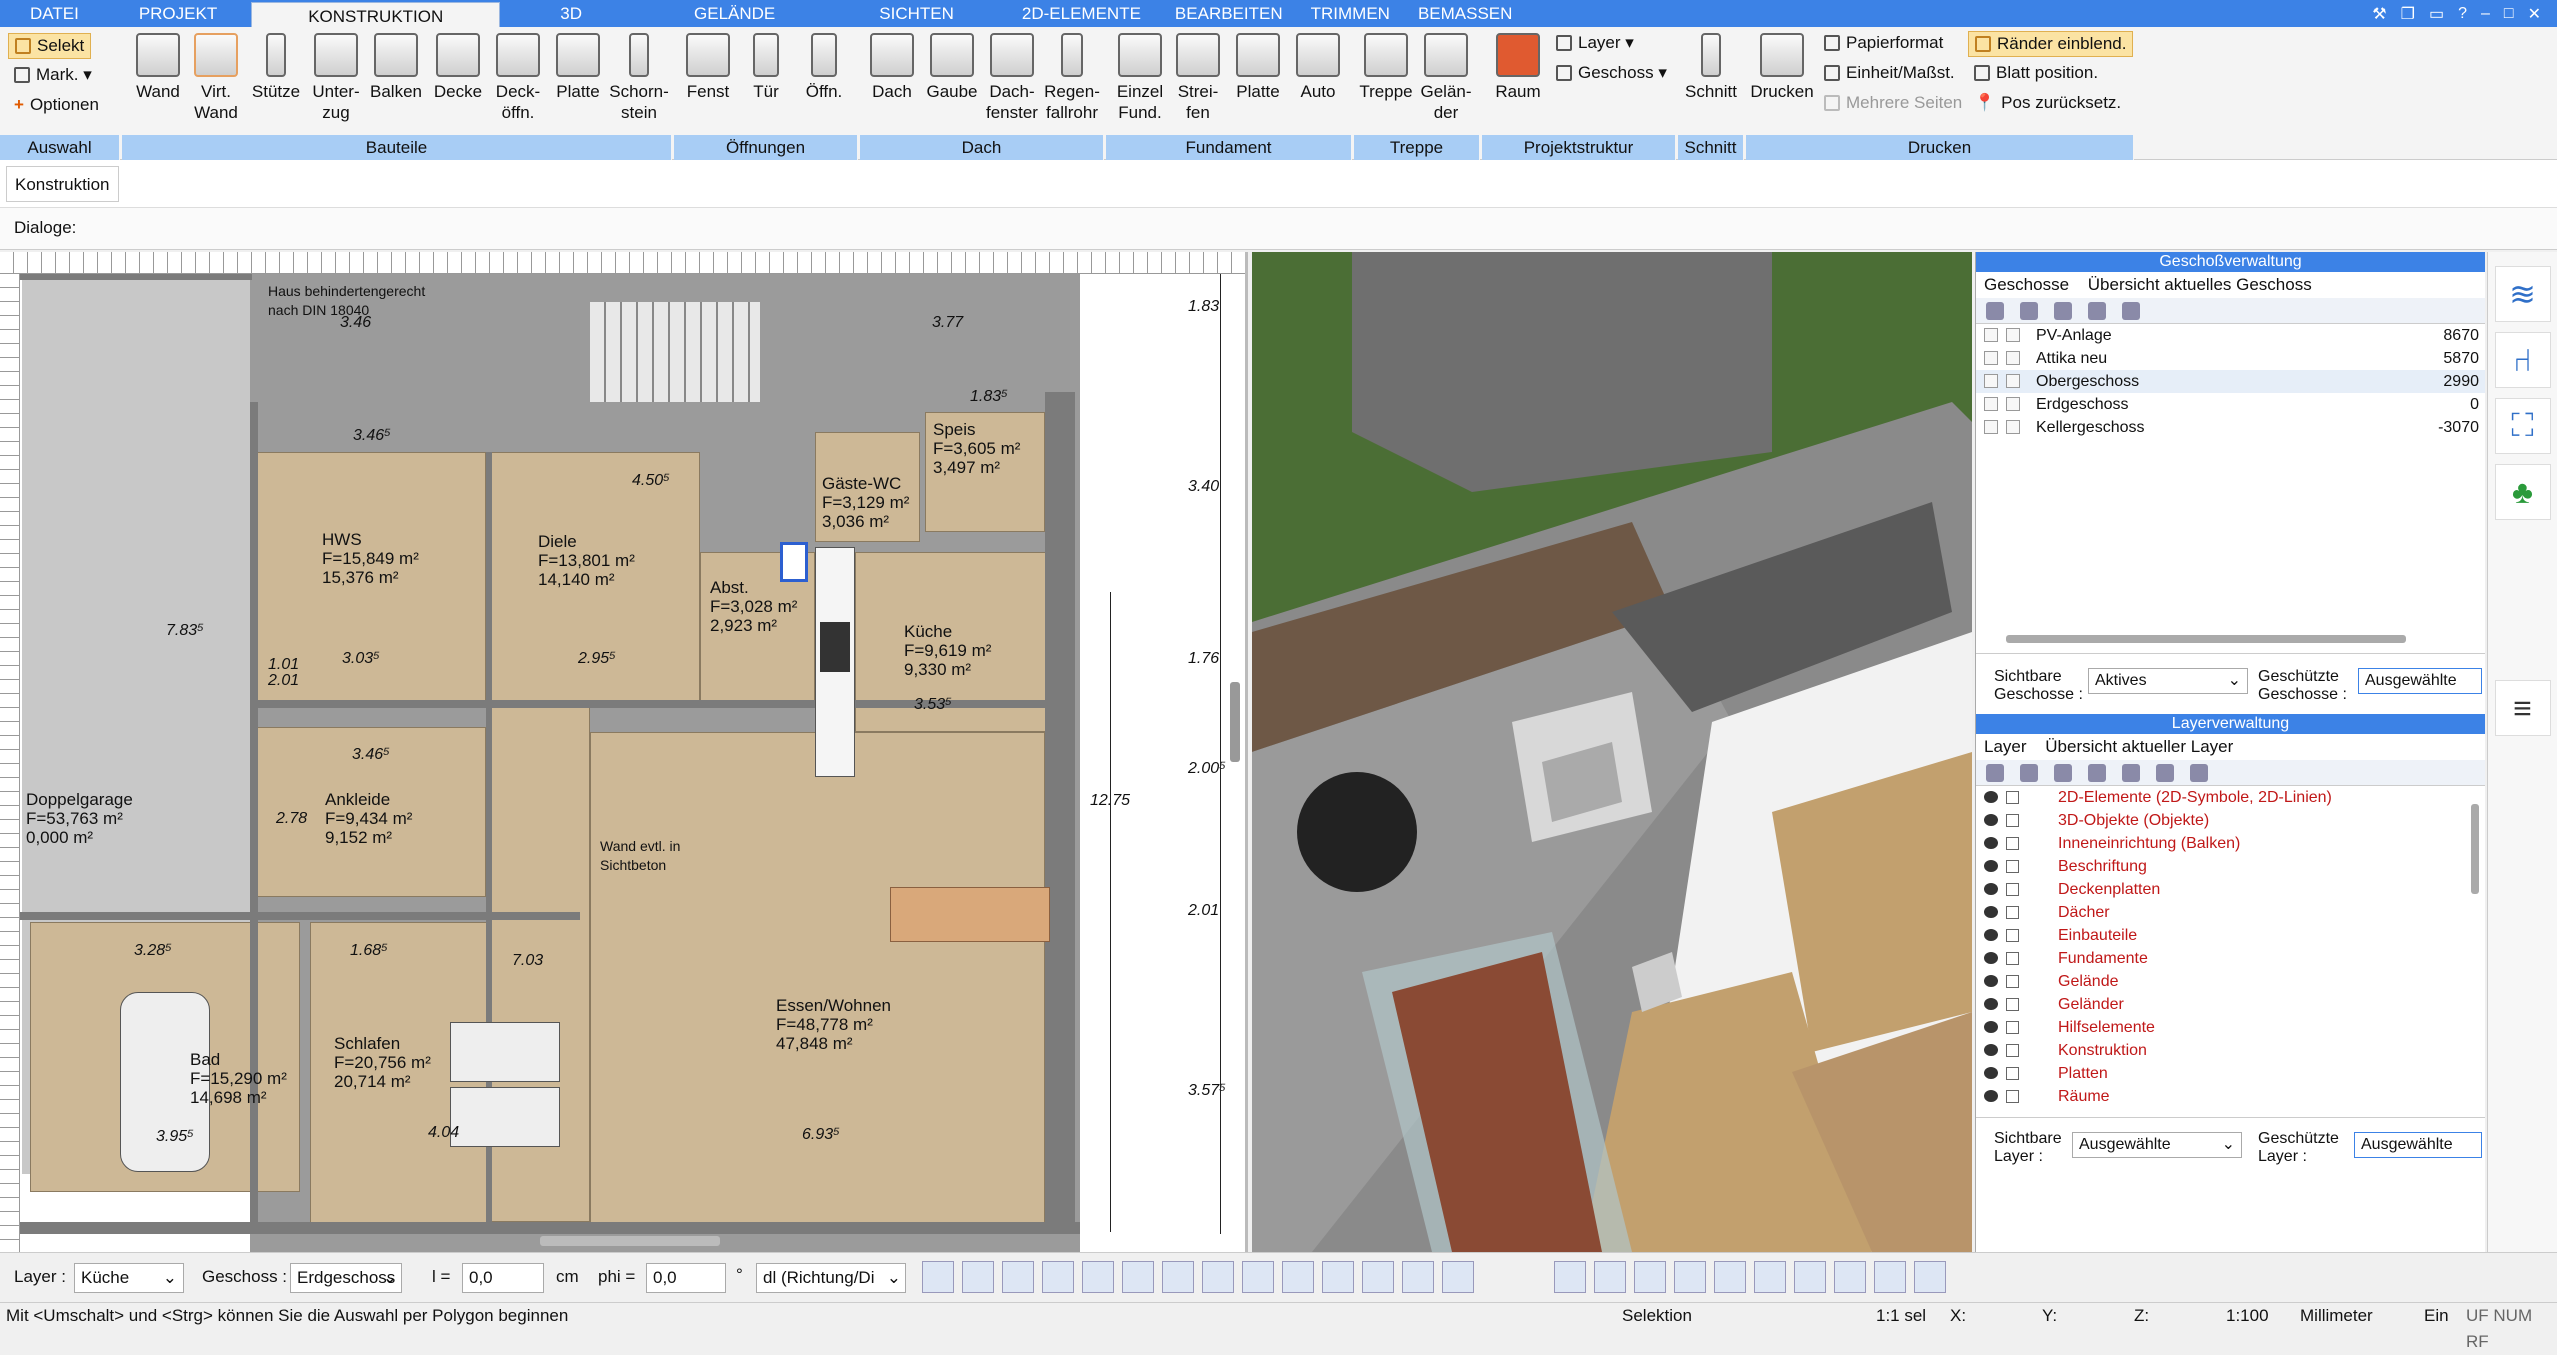 Image resolution: width=2557 pixels, height=1355 pixels. I want to click on wand-button: Wand, so click(158, 67).